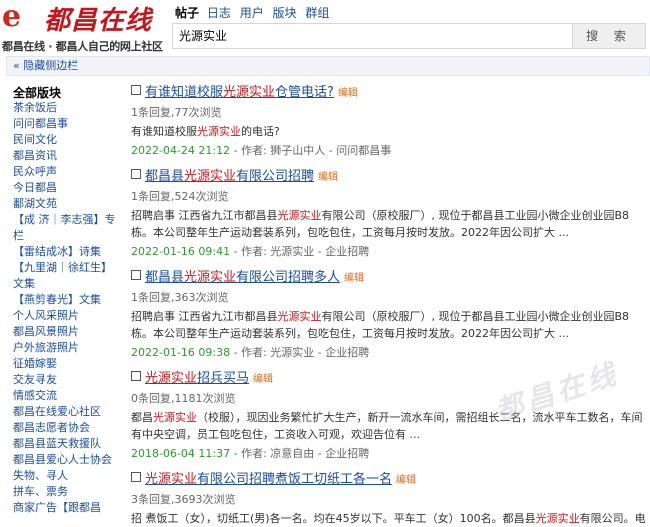  What do you see at coordinates (65, 172) in the screenshot?
I see `sidebar-item: 民众呼声` at bounding box center [65, 172].